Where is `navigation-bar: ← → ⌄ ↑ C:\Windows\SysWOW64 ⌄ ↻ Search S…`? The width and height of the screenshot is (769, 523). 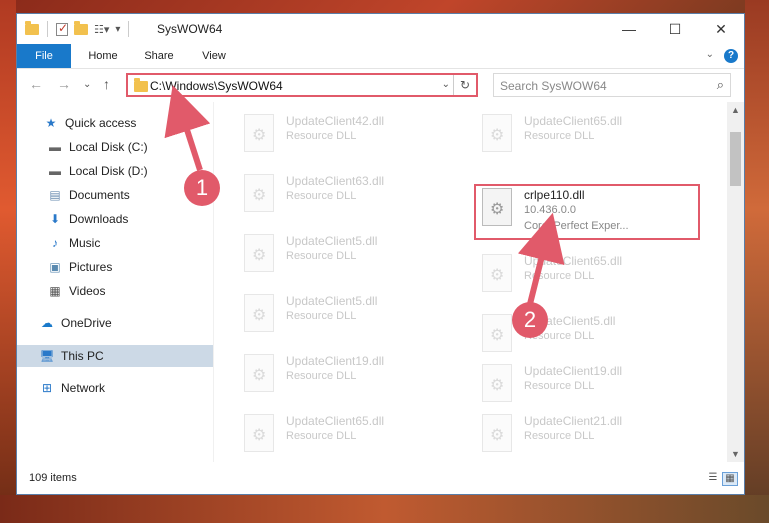
navigation-bar: ← → ⌄ ↑ C:\Windows\SysWOW64 ⌄ ↻ Search S… is located at coordinates (380, 85).